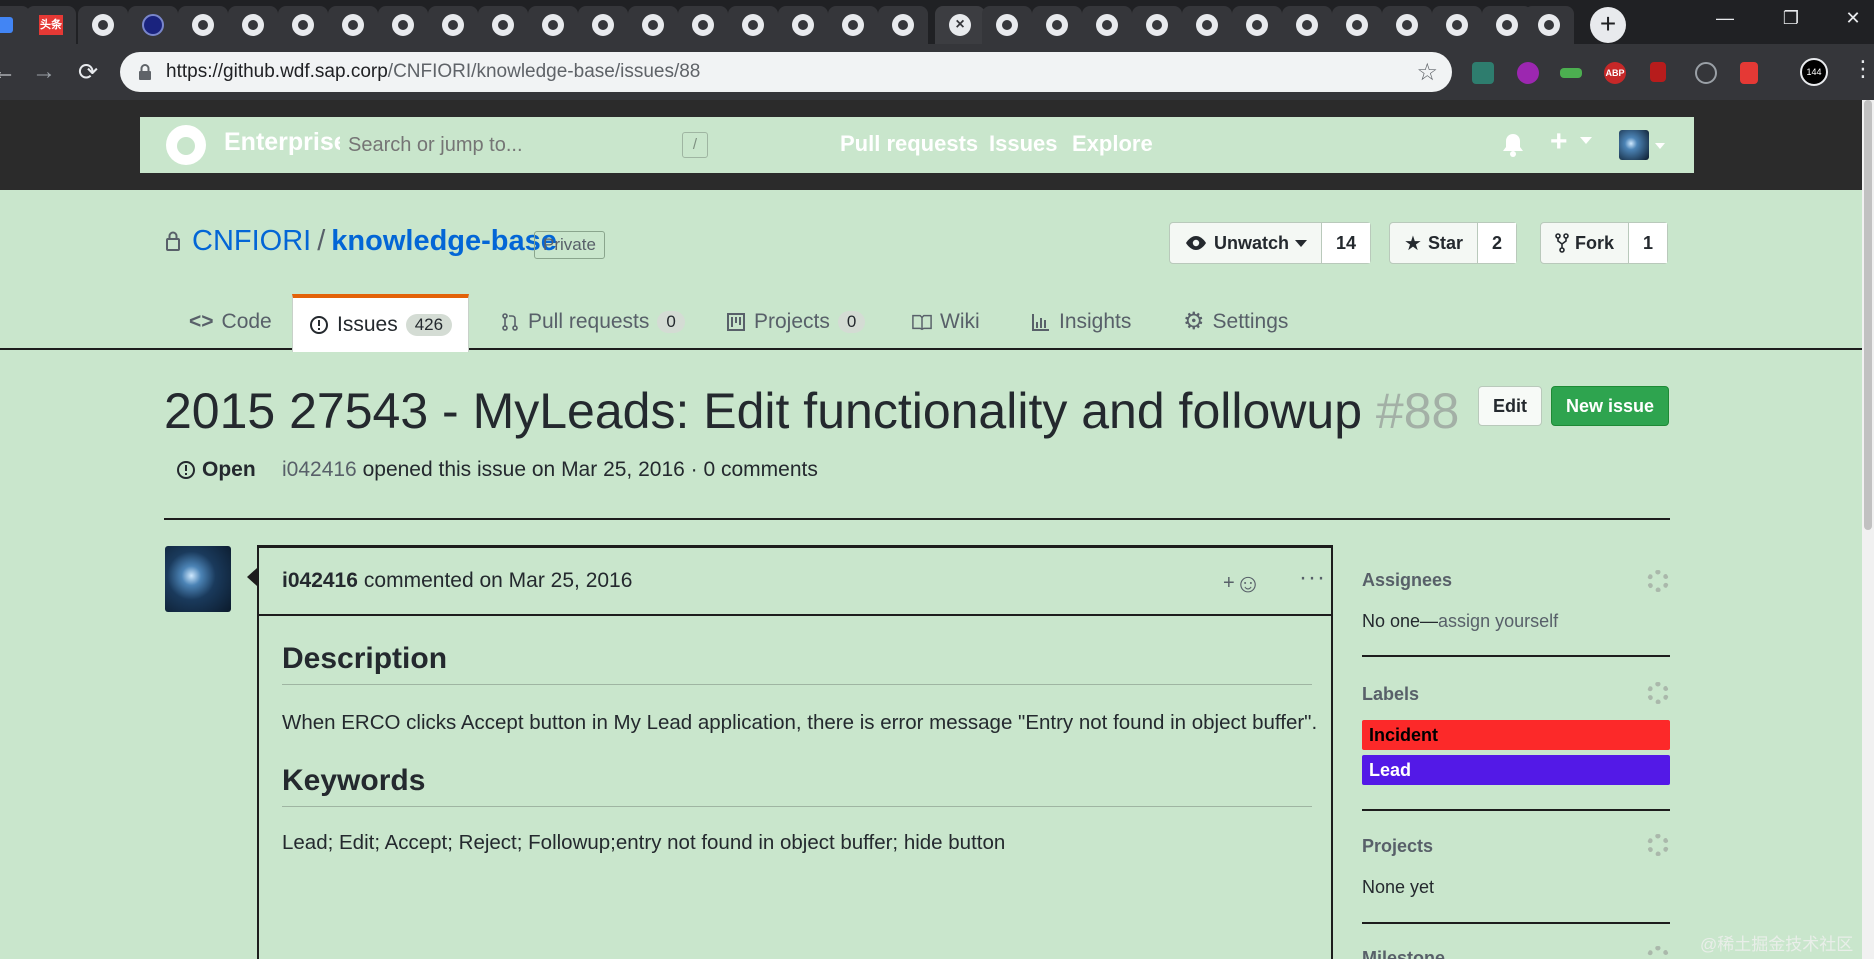 The width and height of the screenshot is (1874, 959). Describe the element at coordinates (1658, 693) in the screenshot. I see `labels-gear-icon` at that location.